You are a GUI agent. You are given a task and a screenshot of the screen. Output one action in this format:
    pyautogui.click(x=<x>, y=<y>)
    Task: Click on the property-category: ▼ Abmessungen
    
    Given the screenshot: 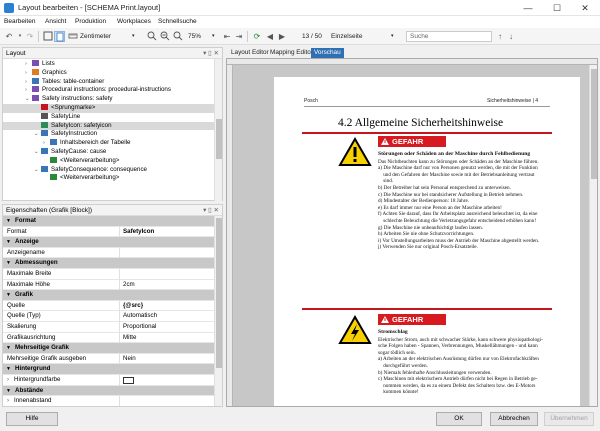 What is the action you would take?
    pyautogui.click(x=109, y=263)
    